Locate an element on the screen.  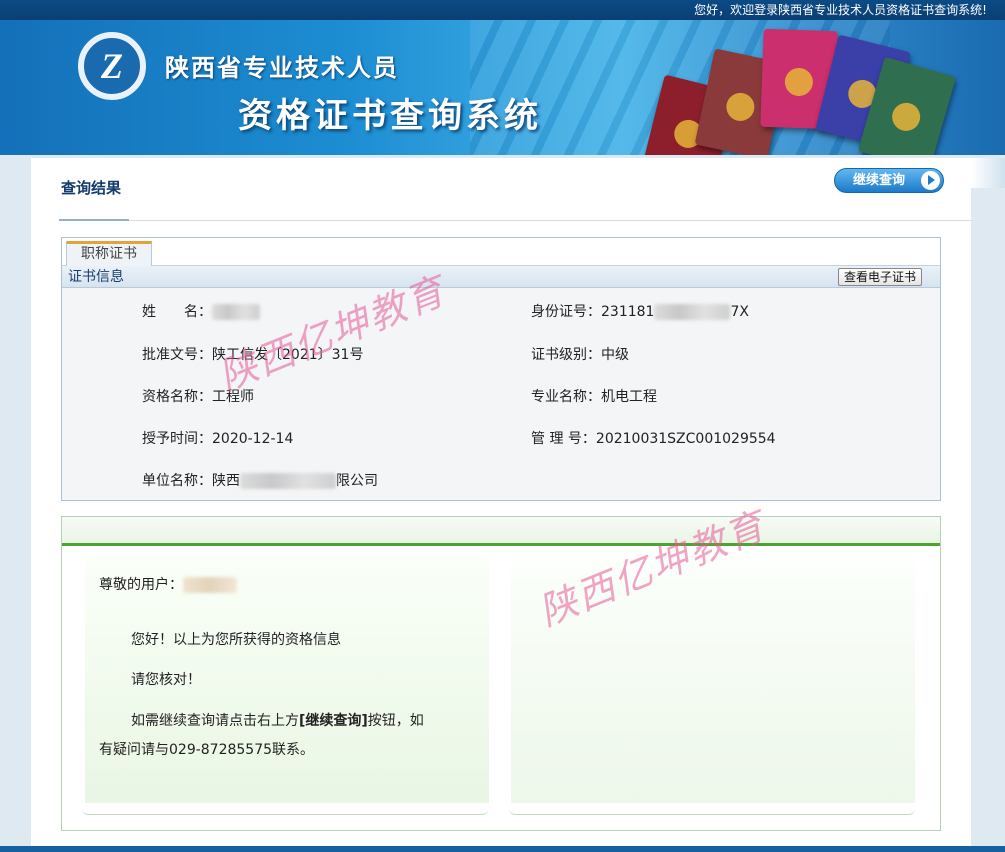
major-field: 专业名称：机电工程 is located at coordinates (594, 396).